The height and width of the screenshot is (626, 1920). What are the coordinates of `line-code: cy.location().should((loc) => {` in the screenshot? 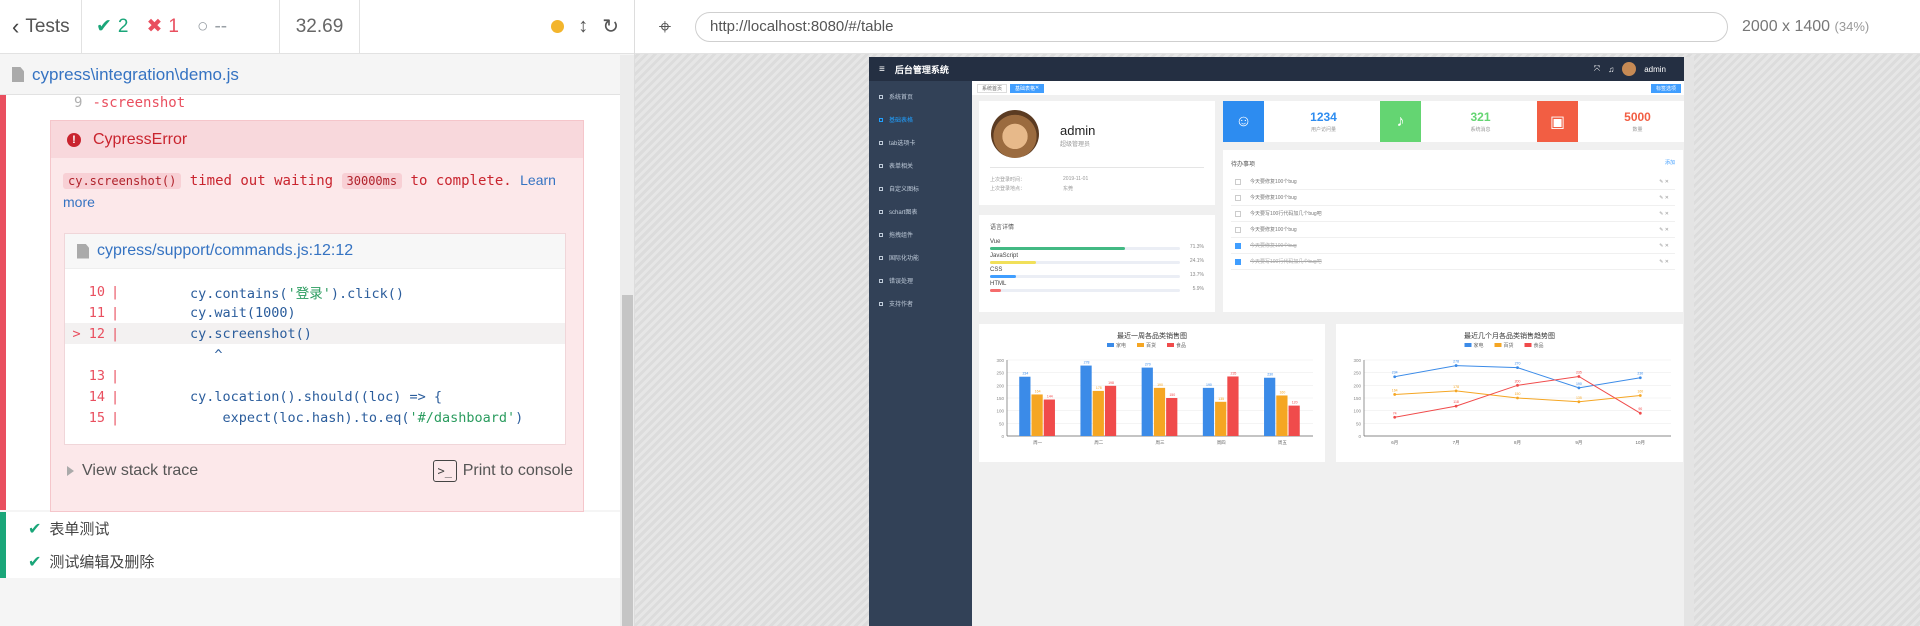 It's located at (283, 396).